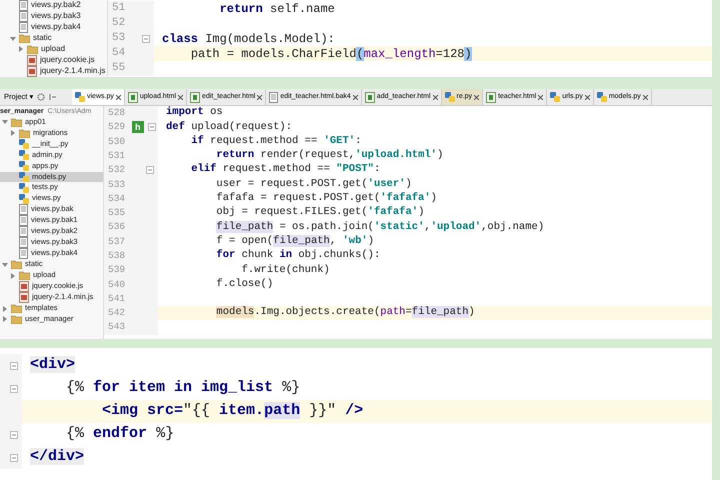 The image size is (720, 480). I want to click on code-line: return render(request,'upload.html'), so click(329, 155).